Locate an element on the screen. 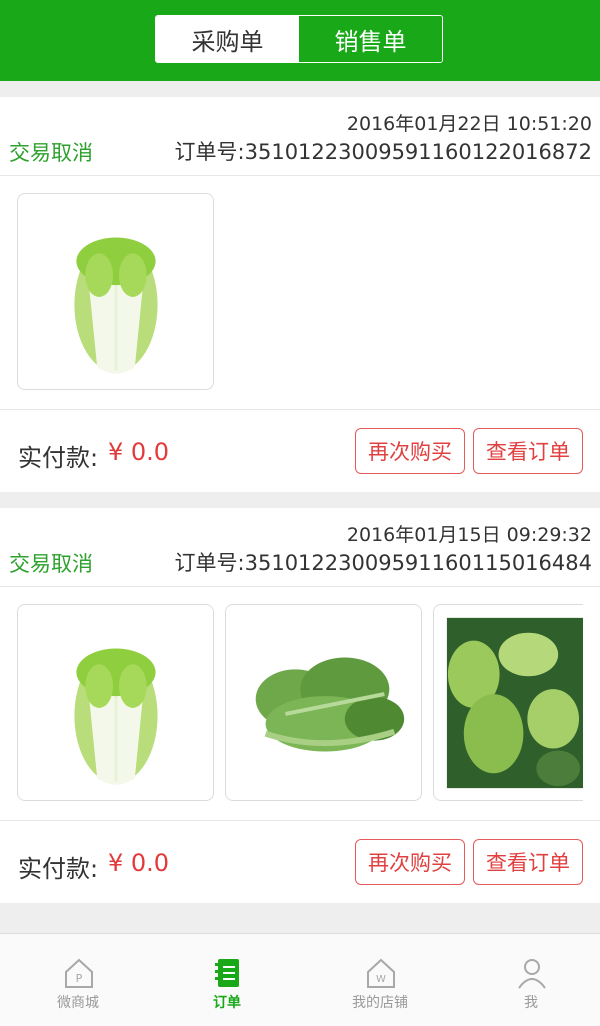 Image resolution: width=600 pixels, height=1026 pixels. tab-my-store: W 我的店铺 is located at coordinates (380, 980).